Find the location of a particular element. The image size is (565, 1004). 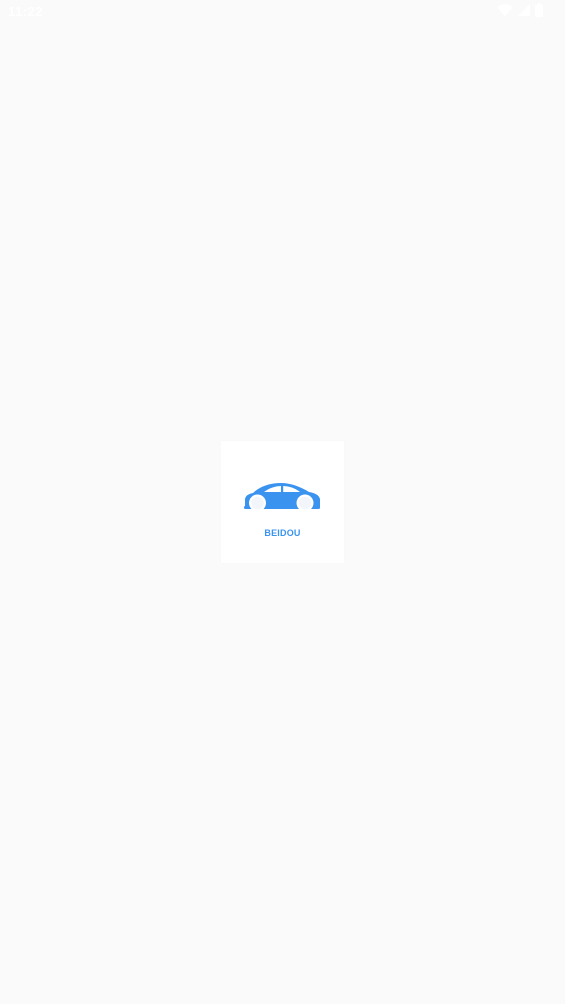

splash-logo-card: BEIDOU is located at coordinates (282, 502).